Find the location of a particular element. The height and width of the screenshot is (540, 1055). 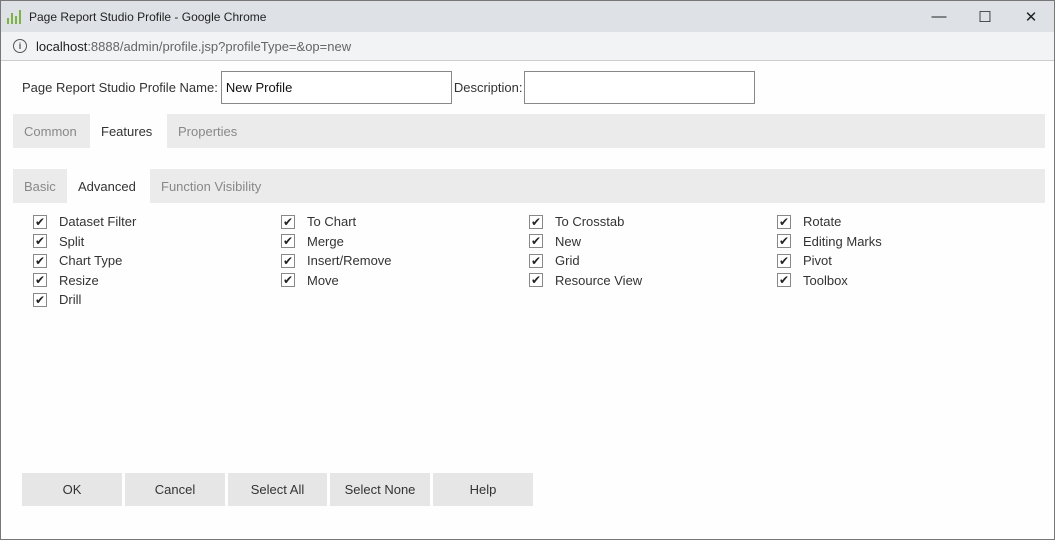

checkbox-move: ✔ Move is located at coordinates (310, 280).